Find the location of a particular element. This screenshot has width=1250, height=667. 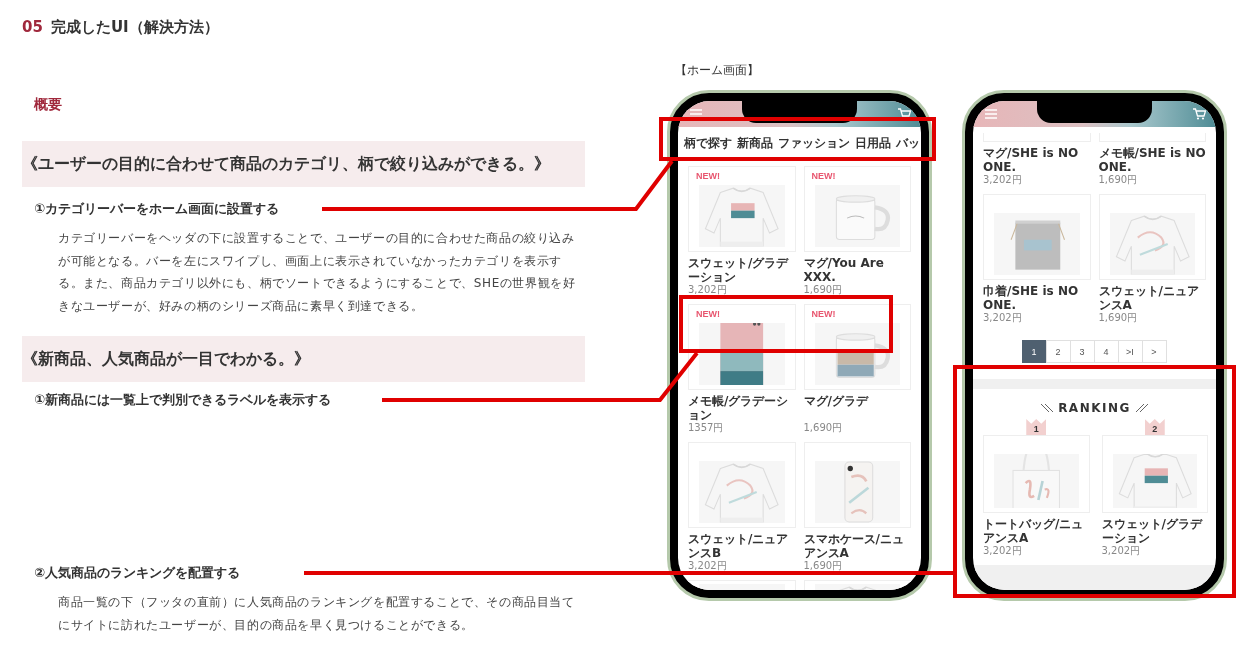

category-tab: 日用品 is located at coordinates (873, 143).